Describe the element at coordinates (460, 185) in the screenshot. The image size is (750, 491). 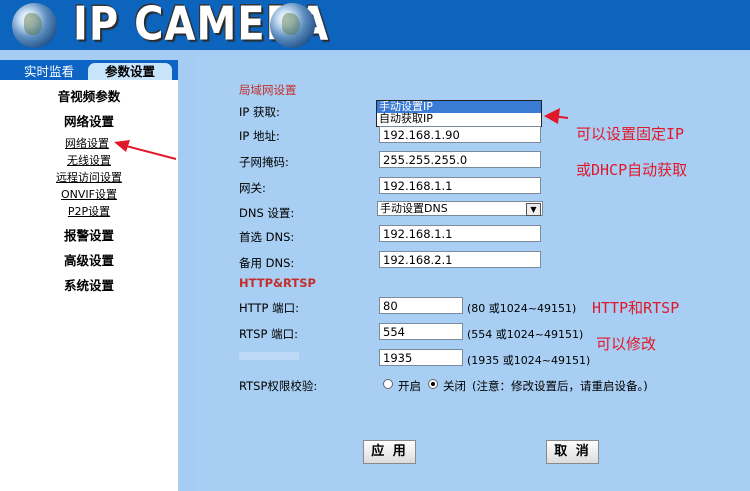
I see `gateway-input: 192.168.1.1` at that location.